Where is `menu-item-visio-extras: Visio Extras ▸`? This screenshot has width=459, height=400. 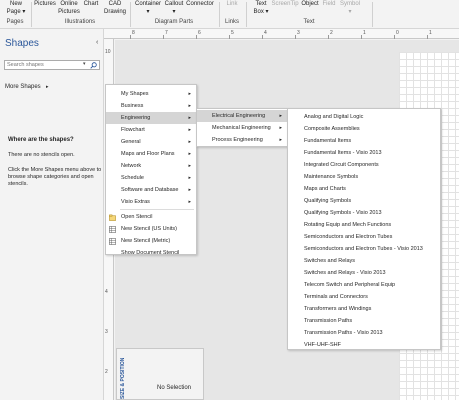
menu-item-visio-extras: Visio Extras ▸ is located at coordinates (151, 202).